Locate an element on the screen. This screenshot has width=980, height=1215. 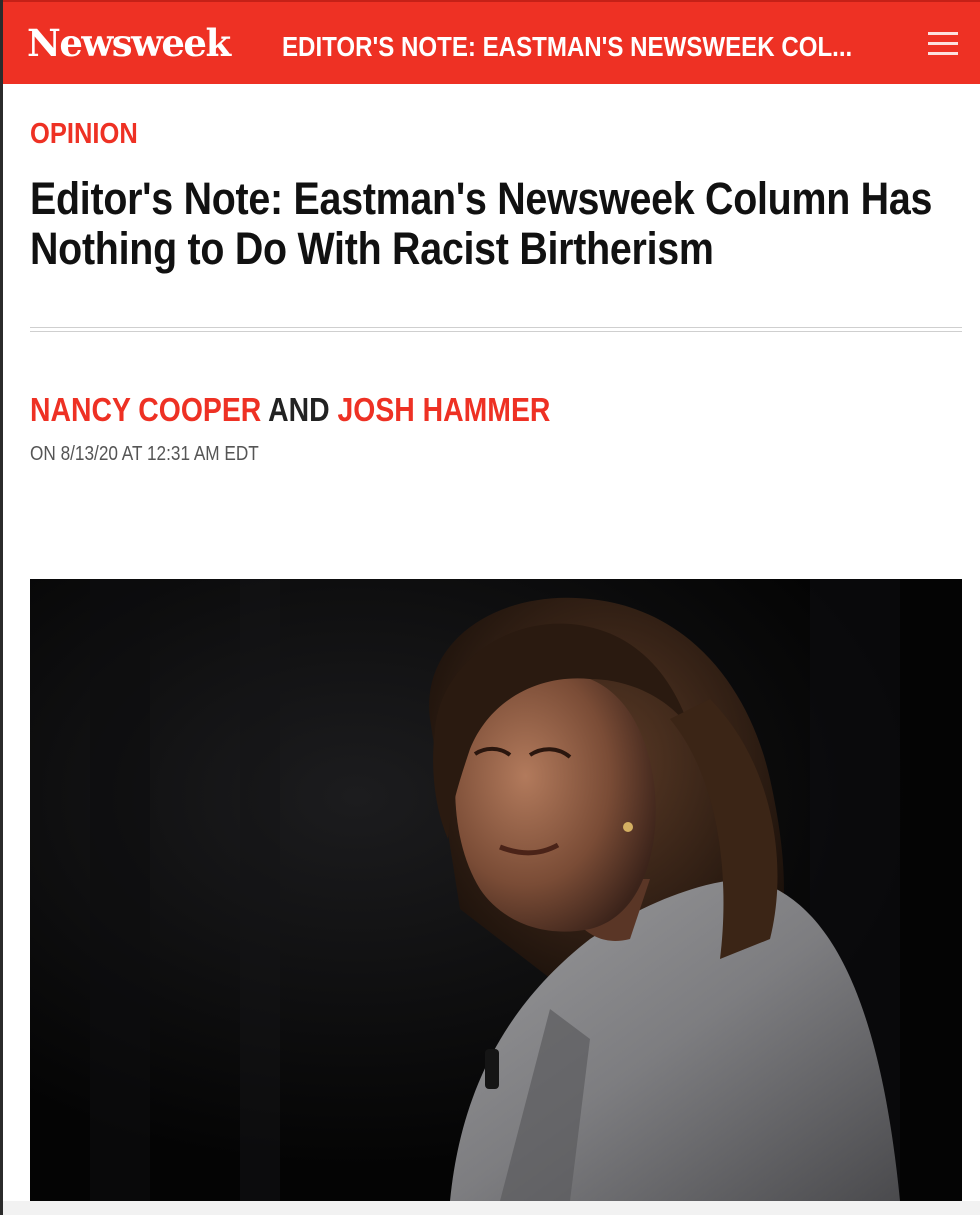
newsweek-logo: Newsweek is located at coordinates (129, 43).